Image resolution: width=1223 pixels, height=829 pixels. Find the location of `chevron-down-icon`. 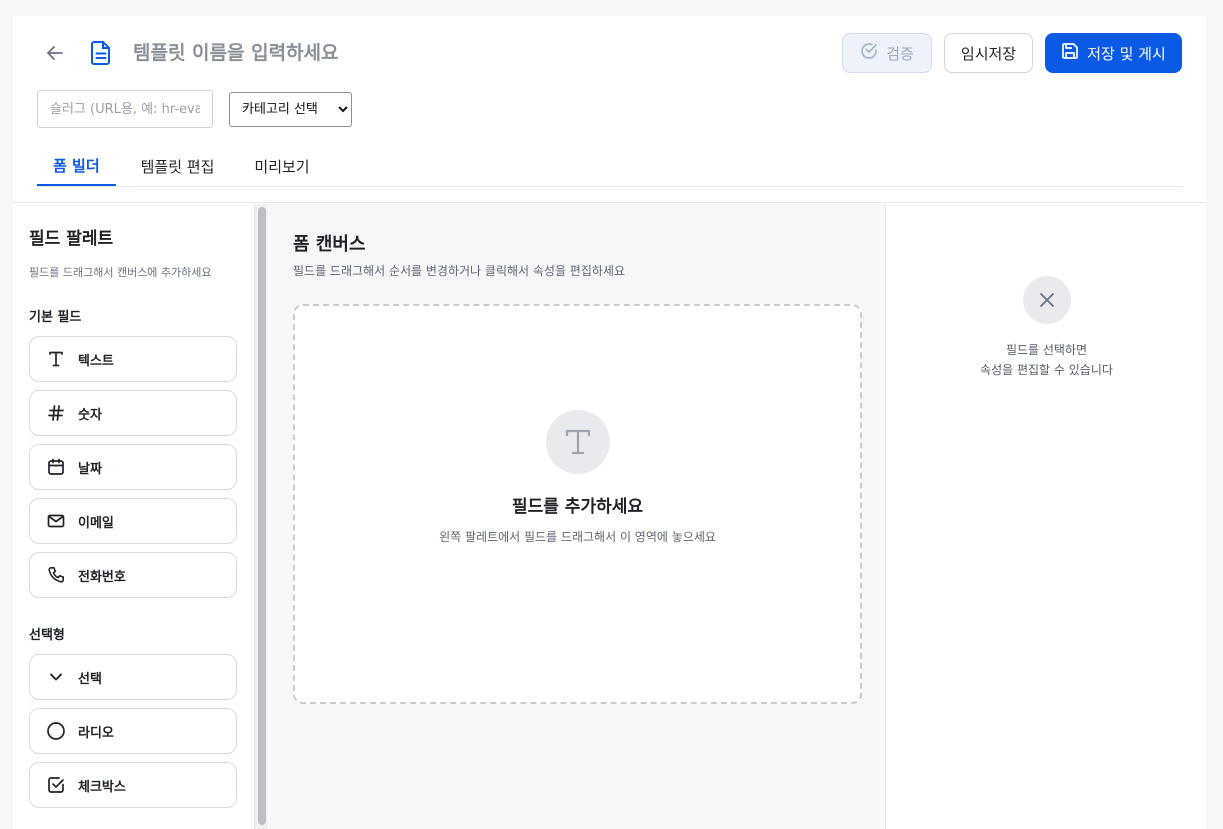

chevron-down-icon is located at coordinates (56, 677).